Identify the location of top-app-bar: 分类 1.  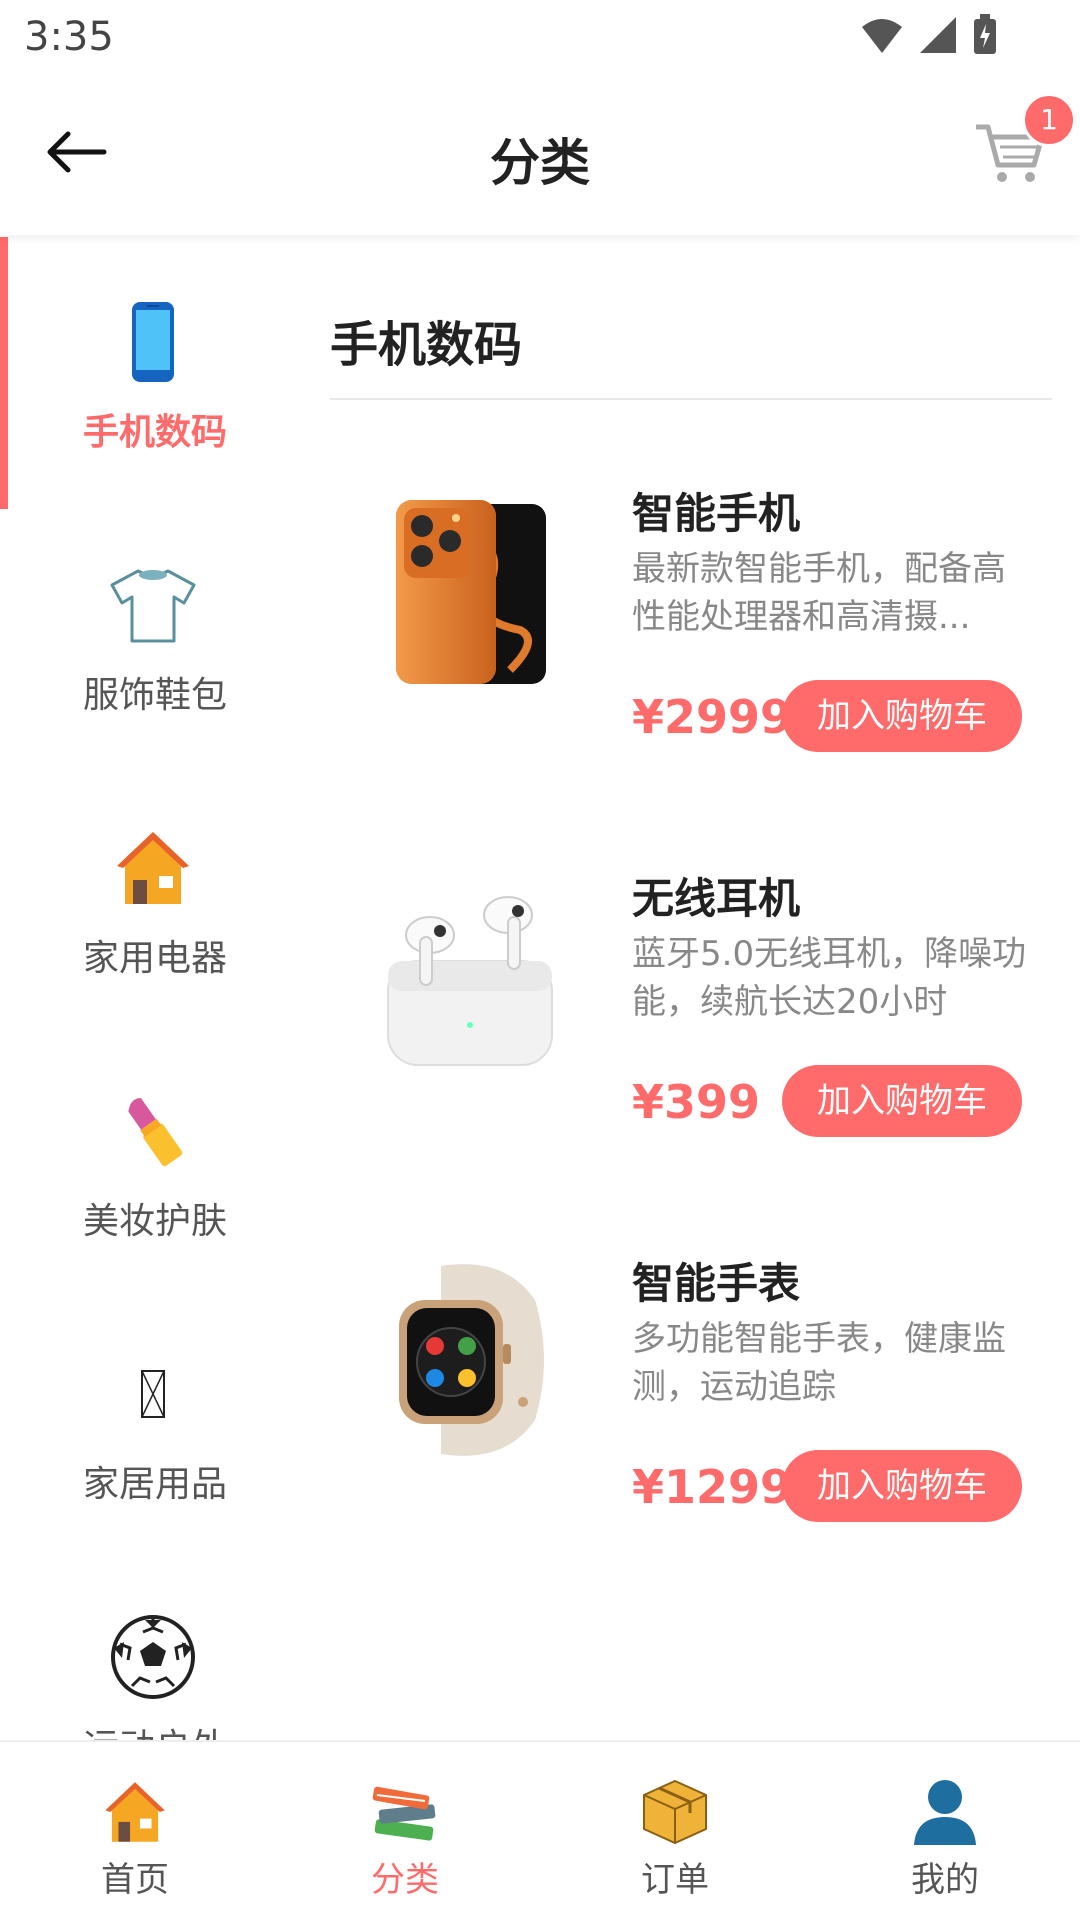
(540, 155).